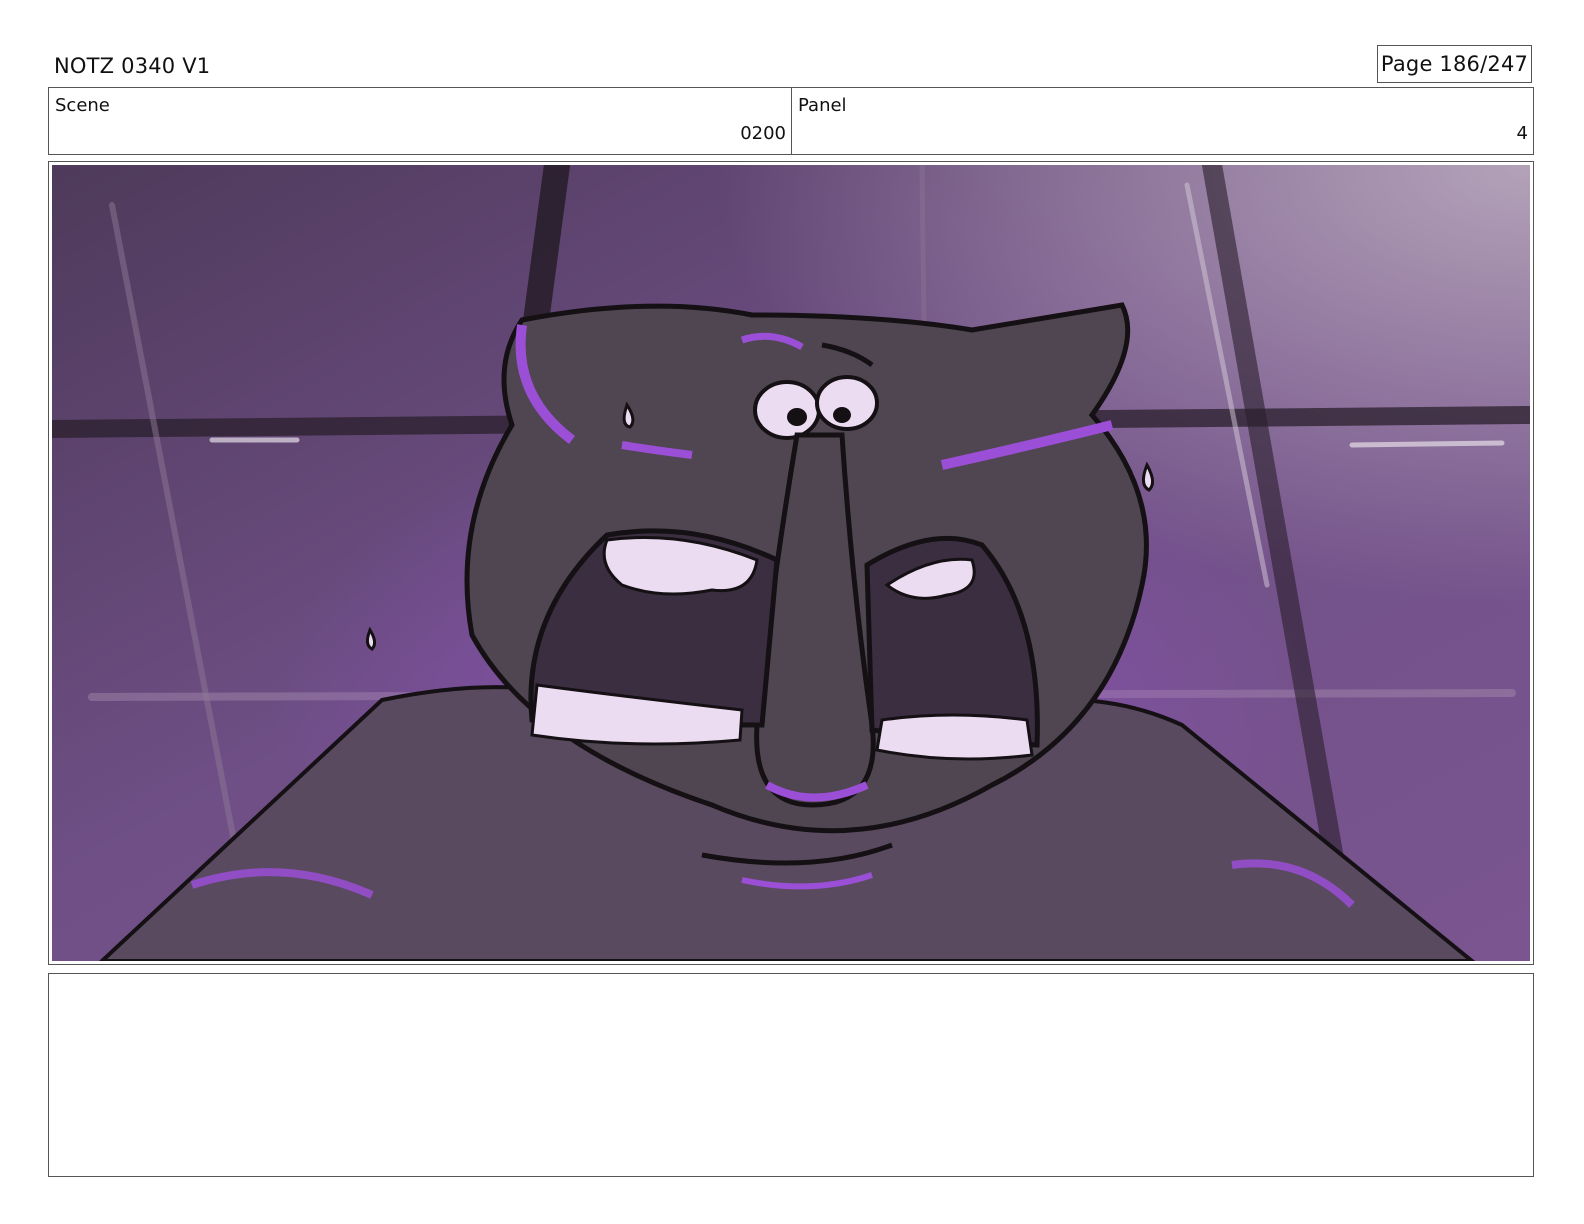  I want to click on panel-label: Panel, so click(822, 105).